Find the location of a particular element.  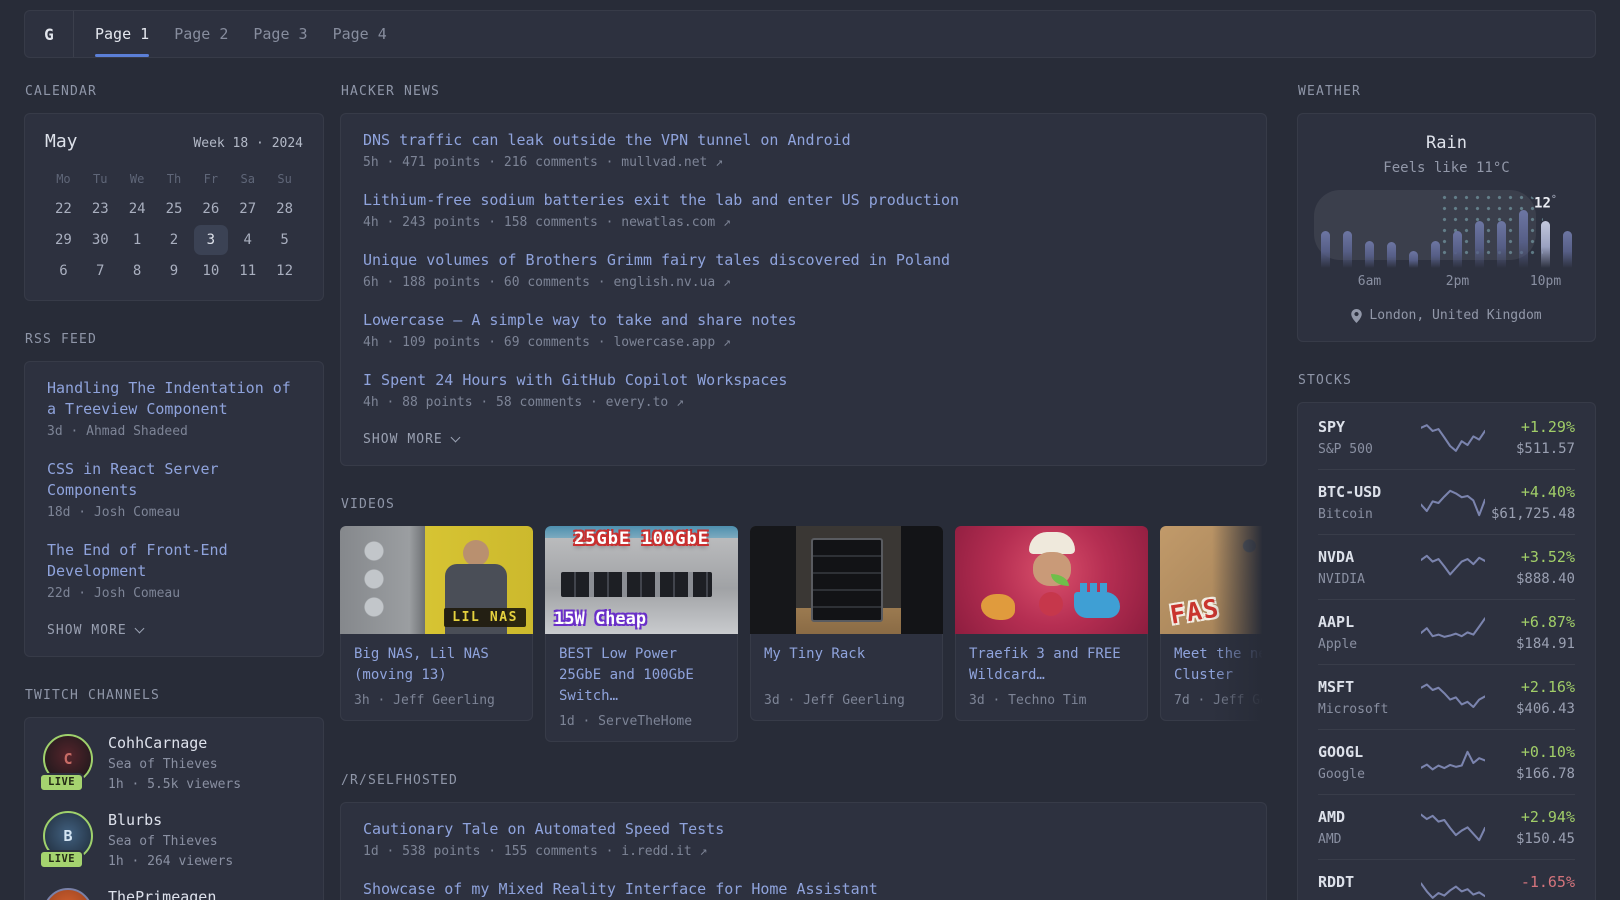

tab-page-1: Page 1 is located at coordinates (122, 34).